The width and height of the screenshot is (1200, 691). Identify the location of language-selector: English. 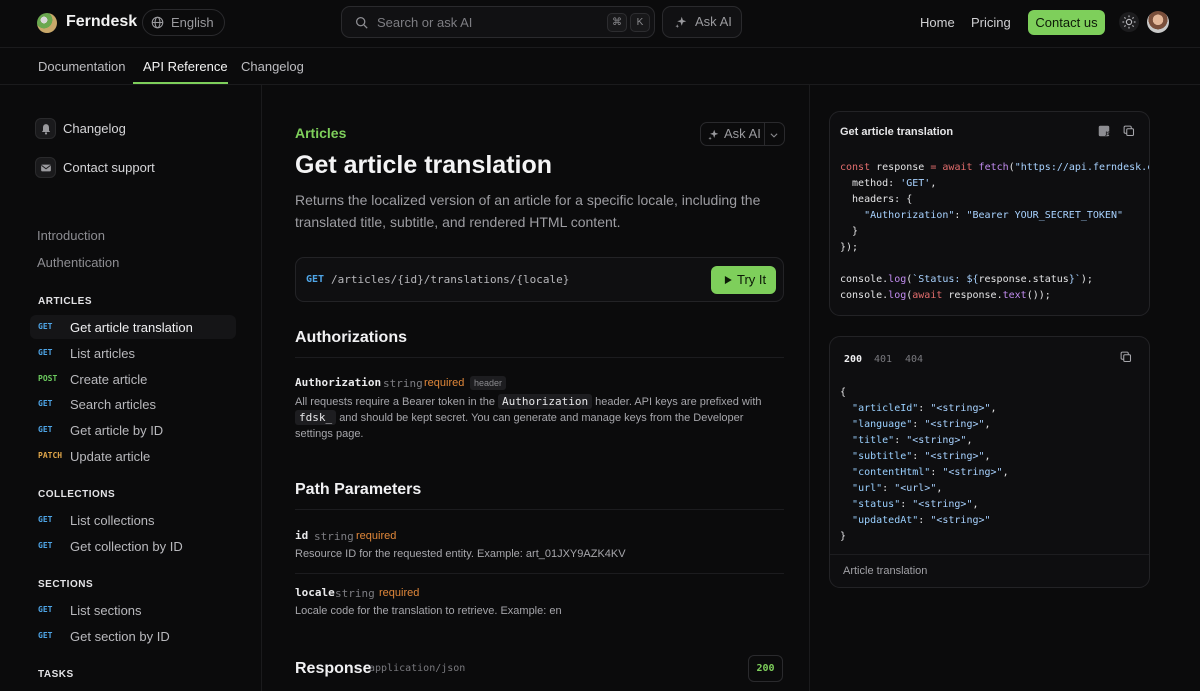
(183, 22).